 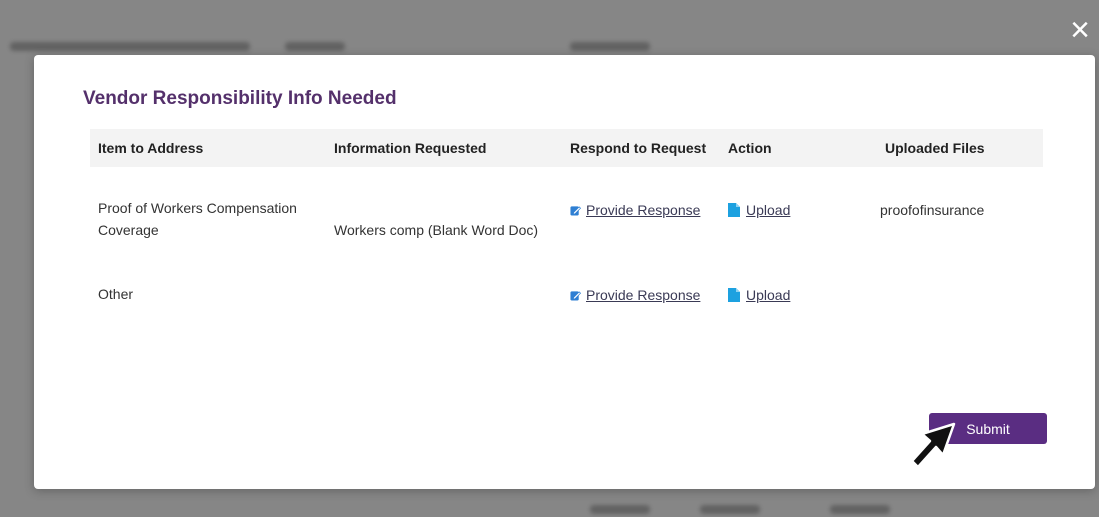 What do you see at coordinates (566, 290) in the screenshot?
I see `table-row: Other Provide Response Upload` at bounding box center [566, 290].